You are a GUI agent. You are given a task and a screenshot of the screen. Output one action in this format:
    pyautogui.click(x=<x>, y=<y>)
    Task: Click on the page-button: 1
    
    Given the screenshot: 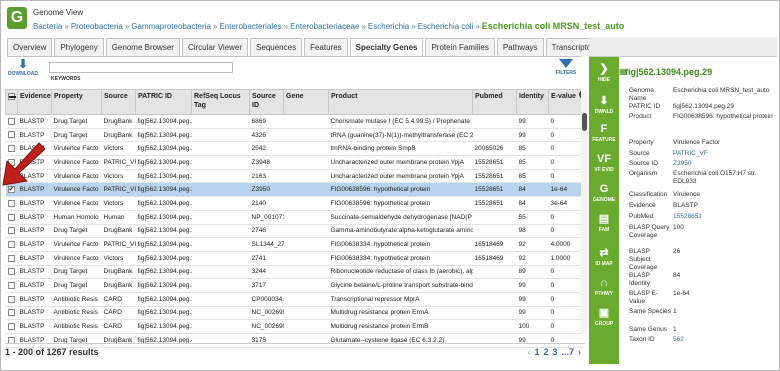 What is the action you would take?
    pyautogui.click(x=536, y=352)
    